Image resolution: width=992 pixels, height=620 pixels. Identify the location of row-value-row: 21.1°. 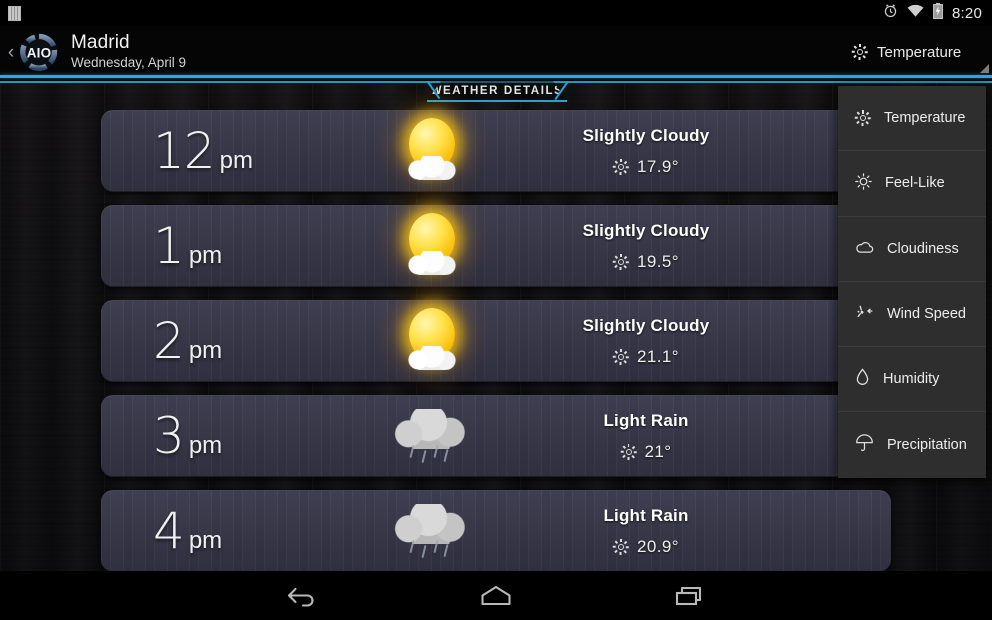
(645, 357).